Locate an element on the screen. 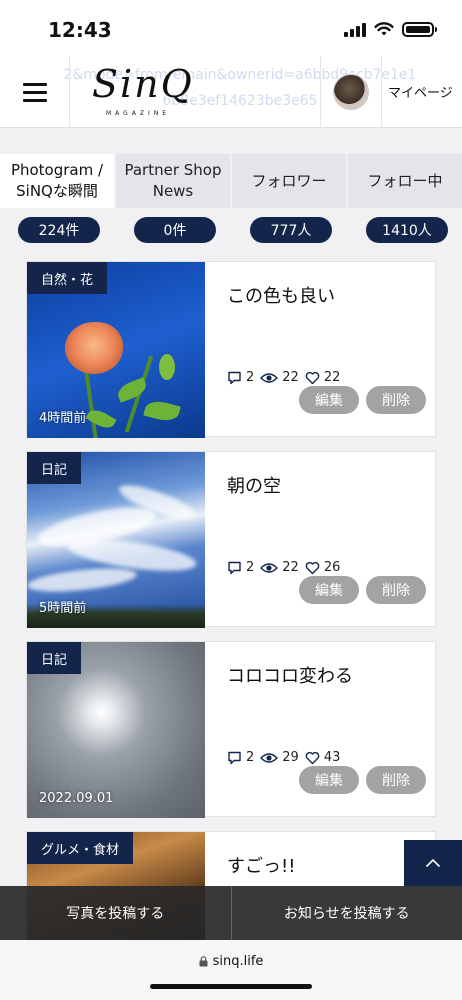  bottom-action-bar: 写真を投稿する お知らせを投稿する is located at coordinates (231, 913).